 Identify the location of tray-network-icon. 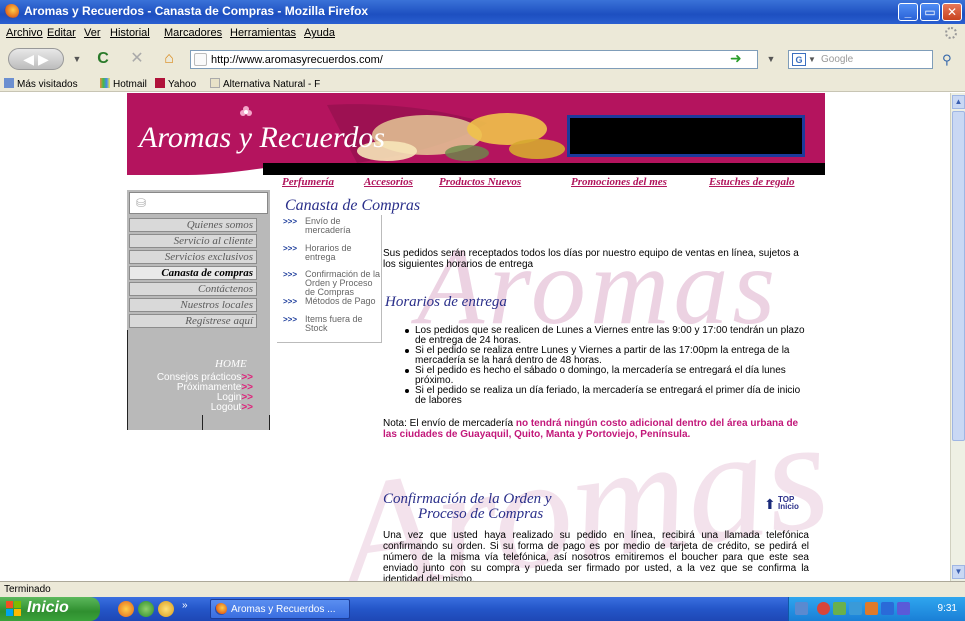
(839, 608).